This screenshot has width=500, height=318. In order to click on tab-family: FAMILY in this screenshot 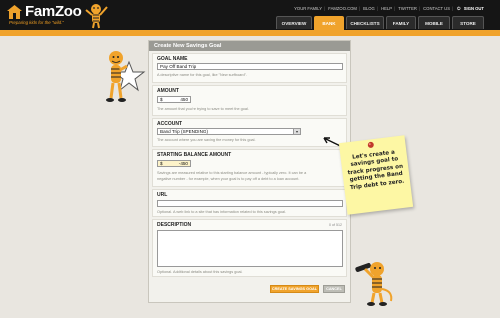, I will do `click(401, 22)`.